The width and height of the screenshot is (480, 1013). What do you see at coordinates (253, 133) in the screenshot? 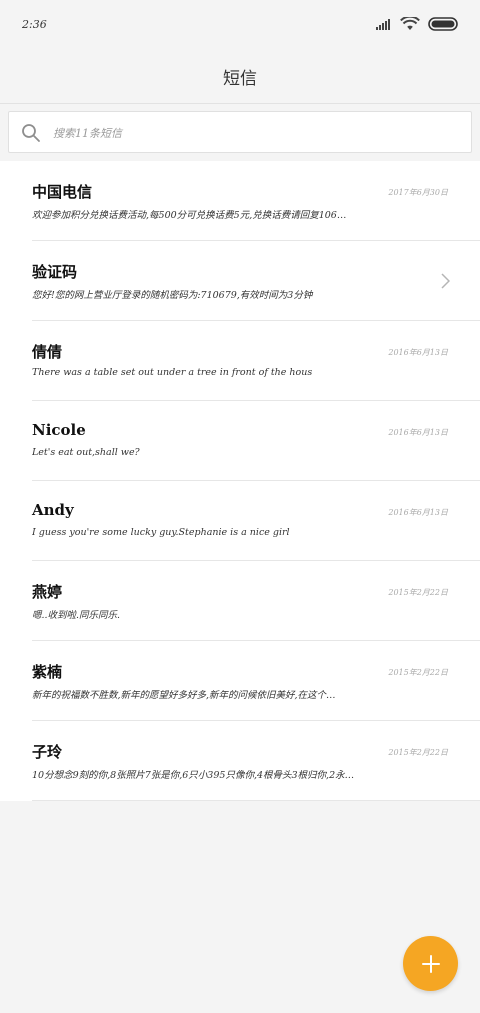
I see `search-input` at bounding box center [253, 133].